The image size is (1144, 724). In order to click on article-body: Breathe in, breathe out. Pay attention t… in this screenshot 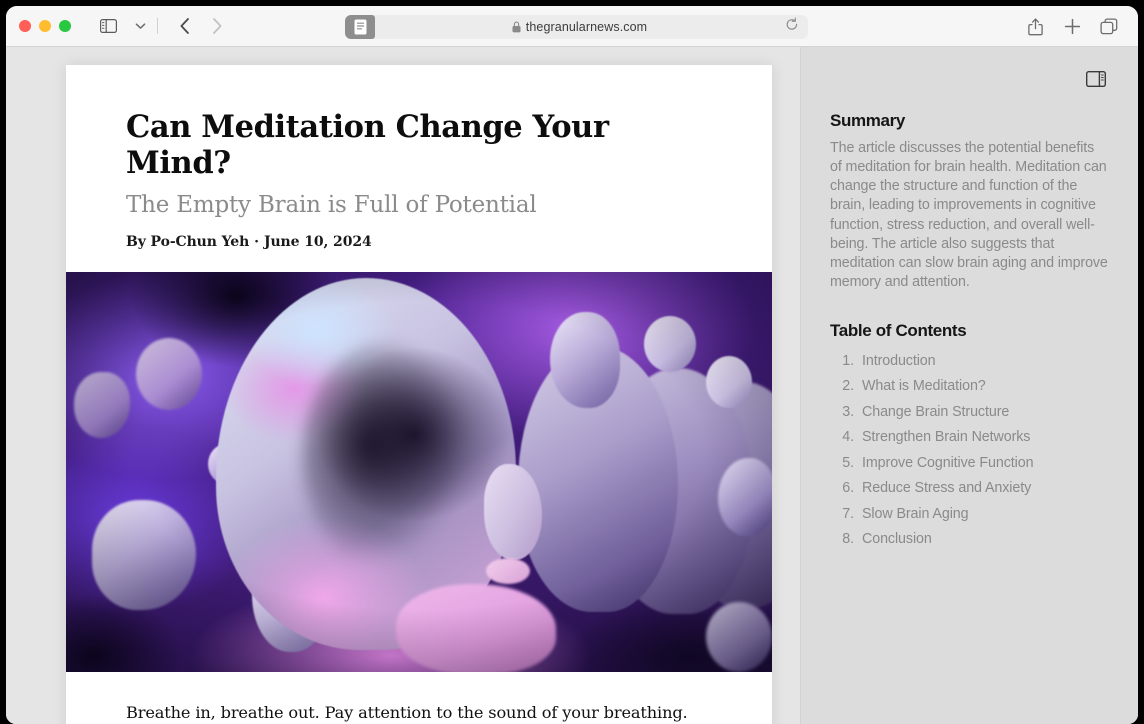, I will do `click(419, 698)`.